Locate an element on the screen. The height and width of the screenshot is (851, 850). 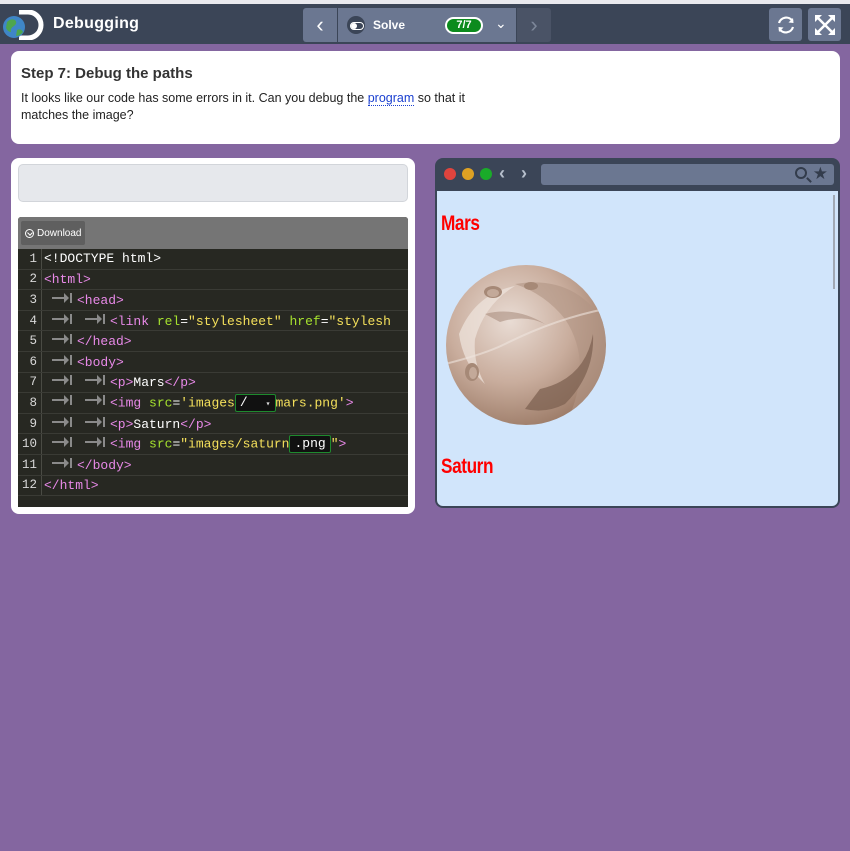
level-dropdown: Solve 7/7 ⌄ is located at coordinates (427, 25).